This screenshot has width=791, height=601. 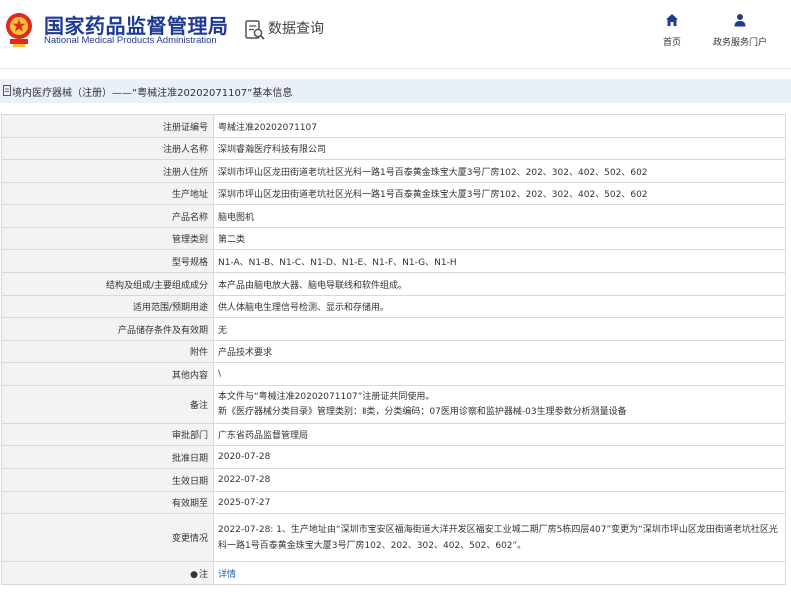 I want to click on field-value: 2025-07-27, so click(x=499, y=502).